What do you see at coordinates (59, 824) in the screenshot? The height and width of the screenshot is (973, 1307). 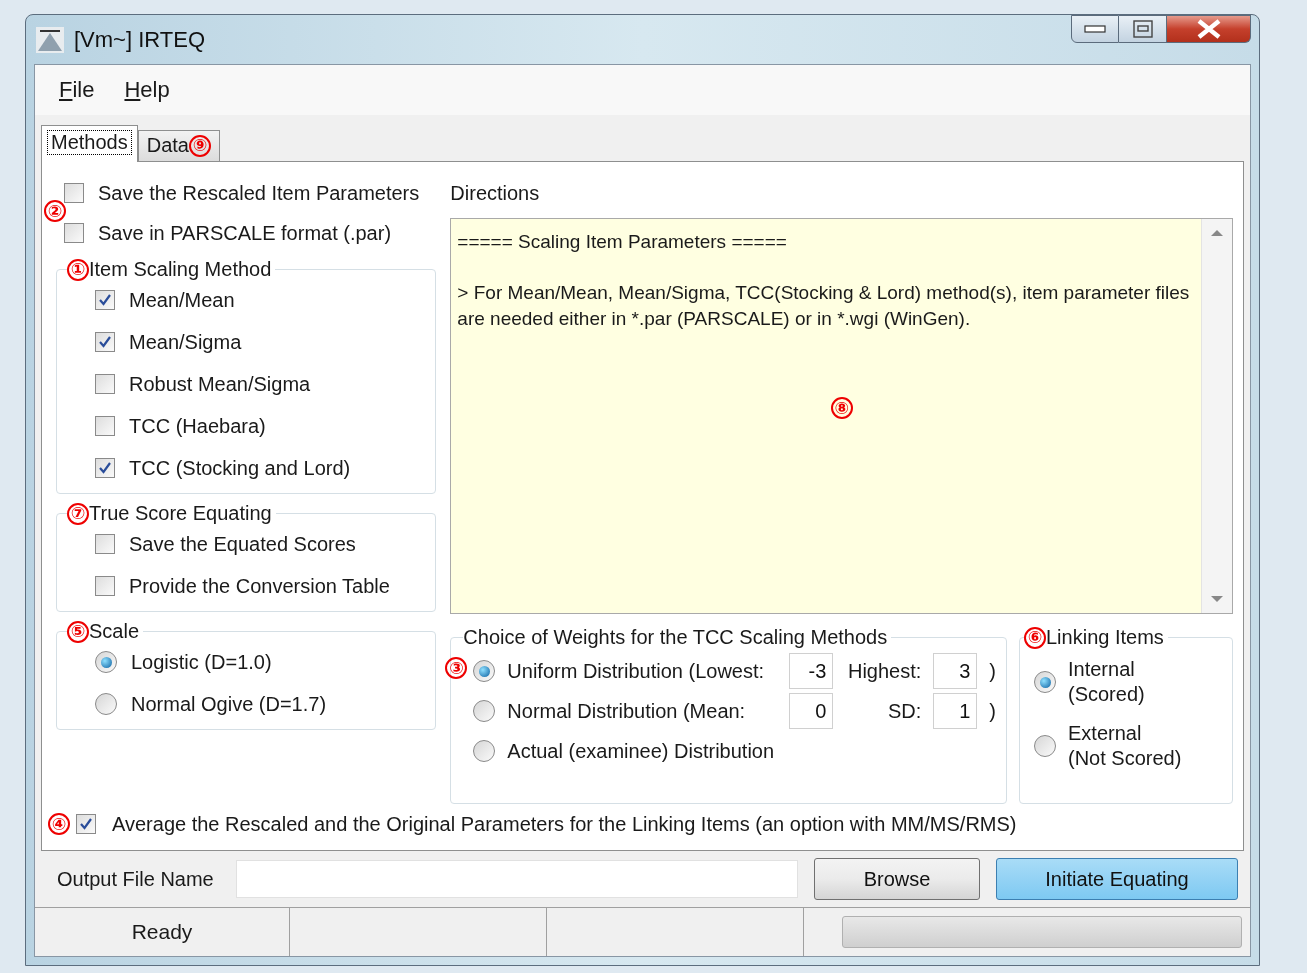 I see `annotation-number: ④` at bounding box center [59, 824].